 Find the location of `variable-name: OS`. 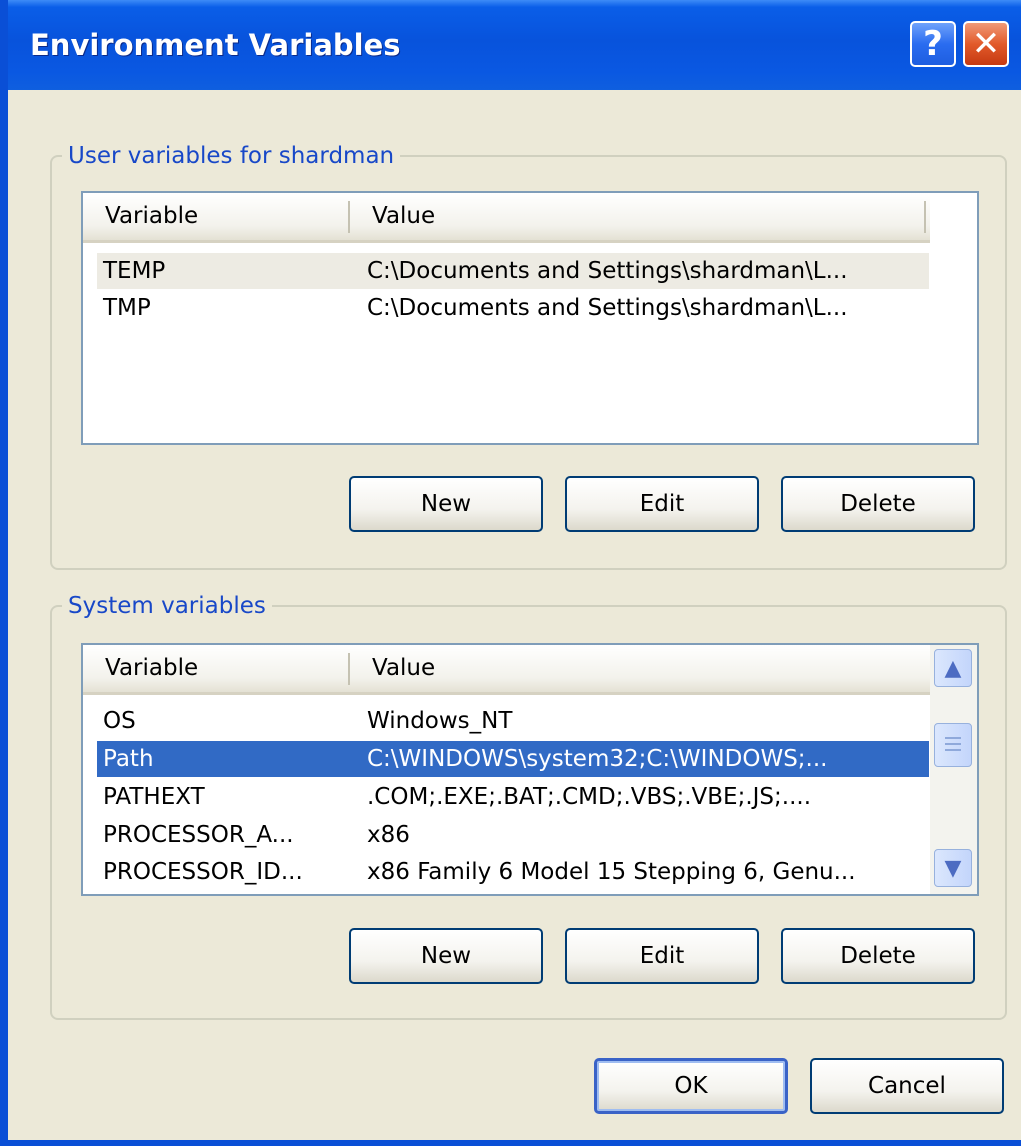

variable-name: OS is located at coordinates (119, 721).